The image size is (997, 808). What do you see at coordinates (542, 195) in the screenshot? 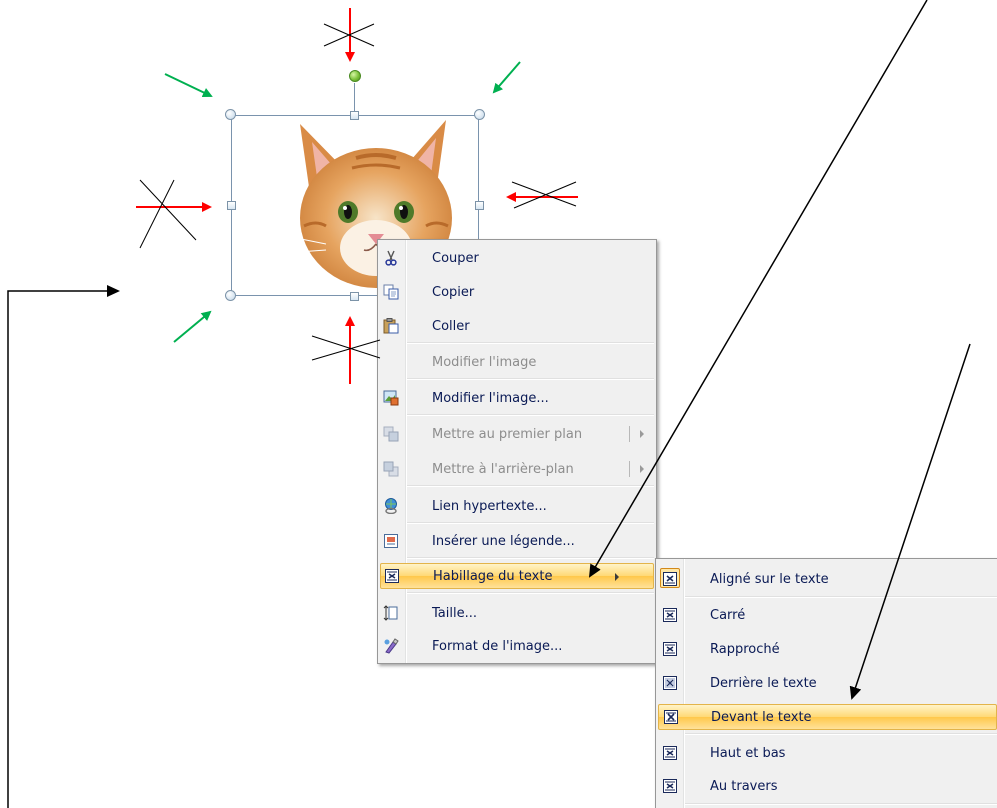
I see `red-arrow-right` at bounding box center [542, 195].